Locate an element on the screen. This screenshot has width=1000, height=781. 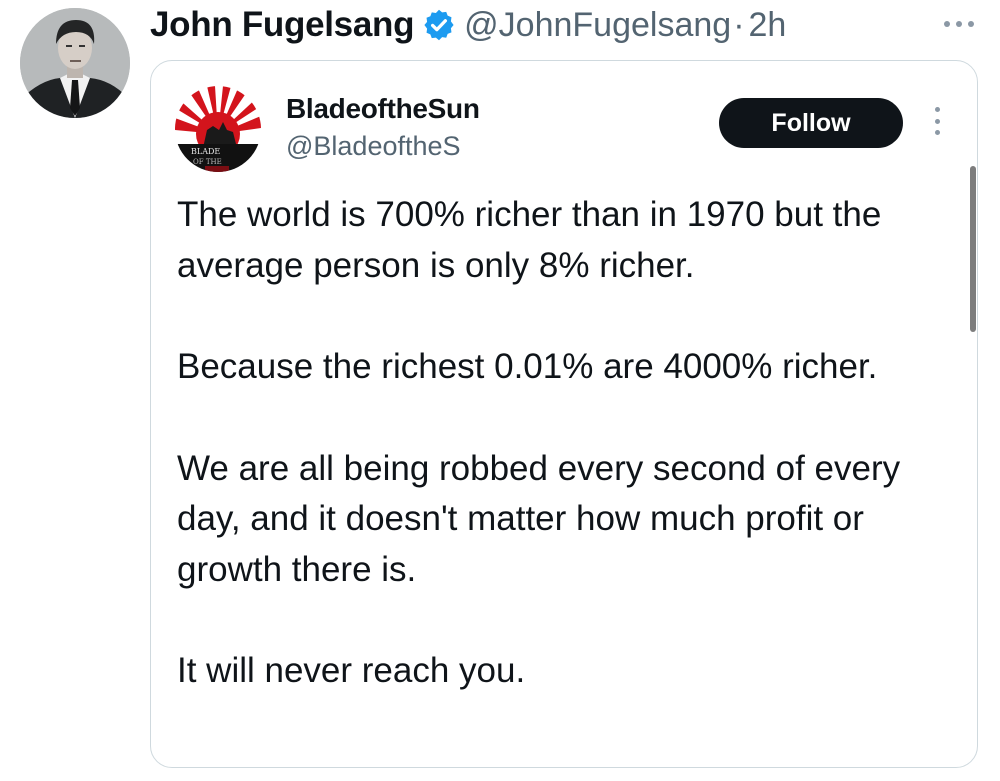
quoted-avatar: BLADE OF THE is located at coordinates (218, 129).